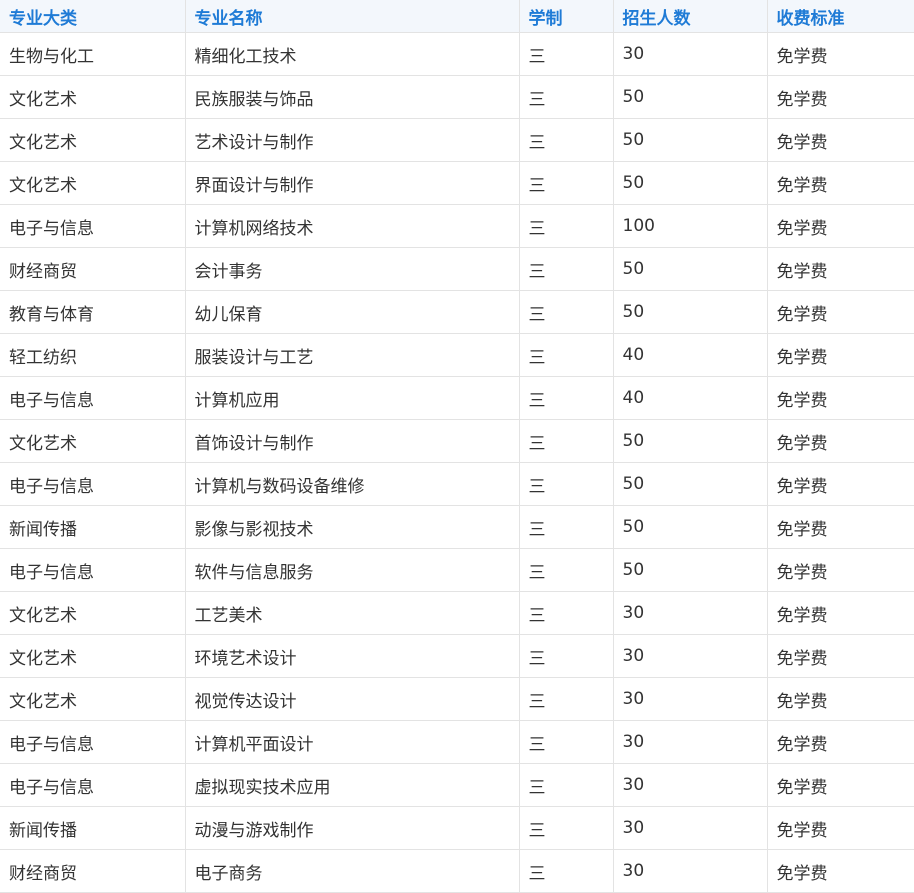  I want to click on cell-major-name: 计算机平面设计, so click(352, 742).